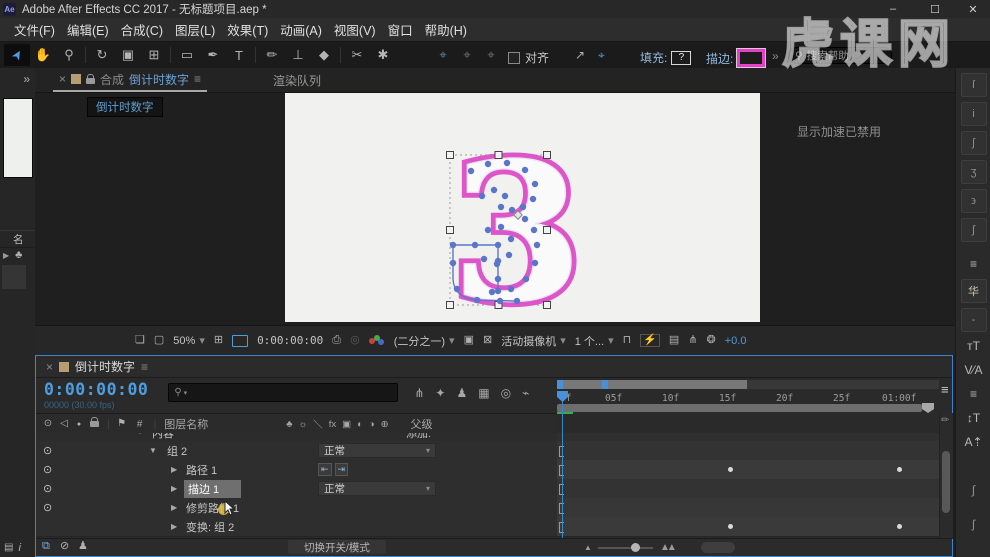  What do you see at coordinates (197, 79) in the screenshot?
I see `tab-menu-icon: ≡` at bounding box center [197, 79].